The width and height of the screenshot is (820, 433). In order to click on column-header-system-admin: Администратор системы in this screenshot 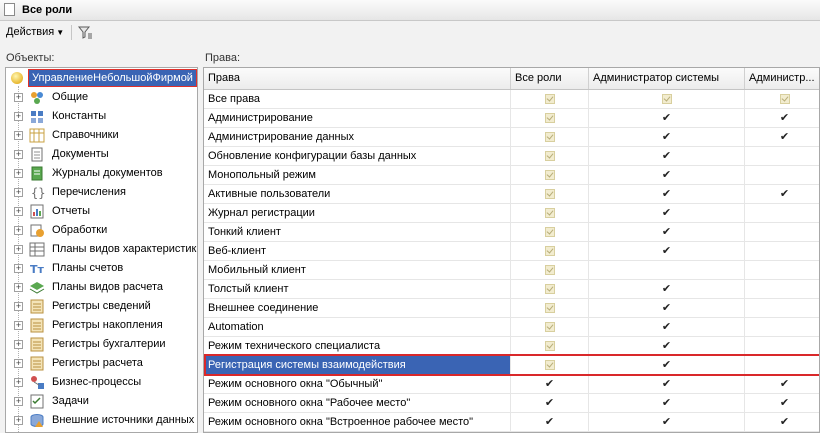, I will do `click(667, 78)`.